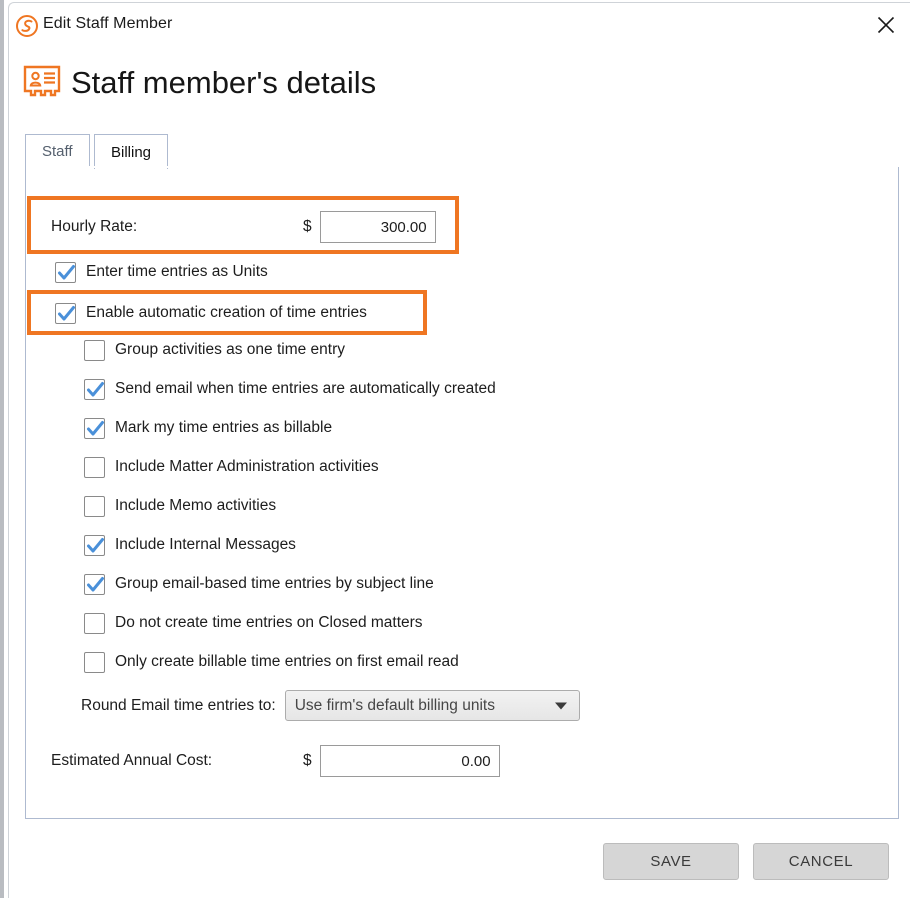  I want to click on round-email-selected-value: Use firm's default billing units, so click(394, 705).